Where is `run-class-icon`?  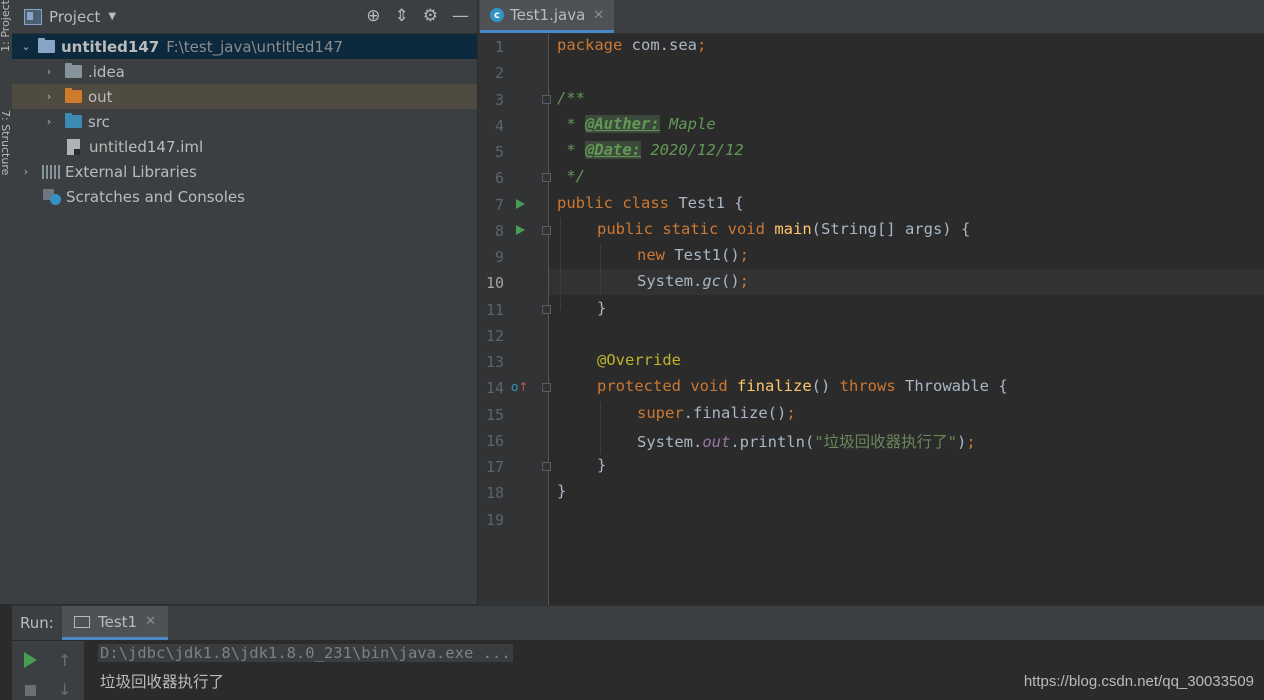
run-class-icon is located at coordinates (520, 204).